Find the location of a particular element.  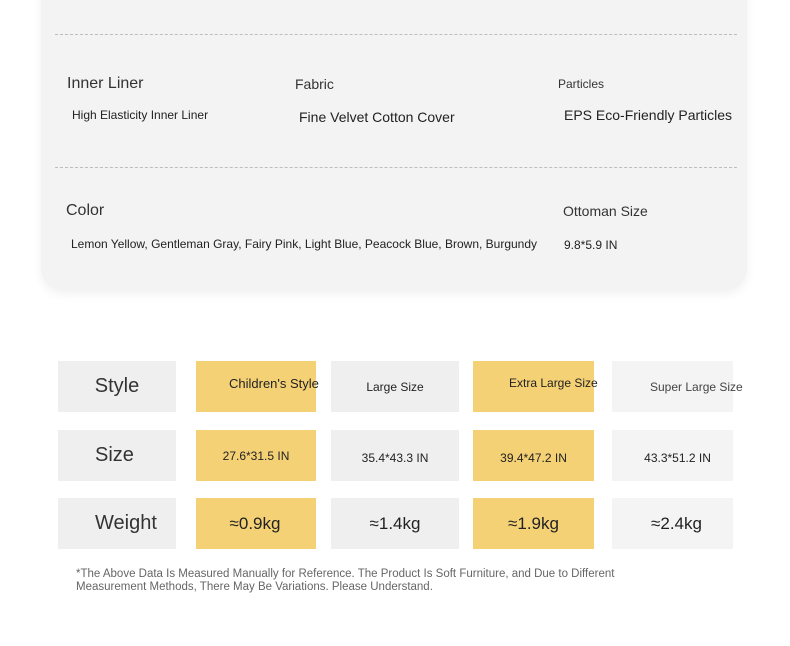

size-large: 35.4*43.3 IN is located at coordinates (395, 455).